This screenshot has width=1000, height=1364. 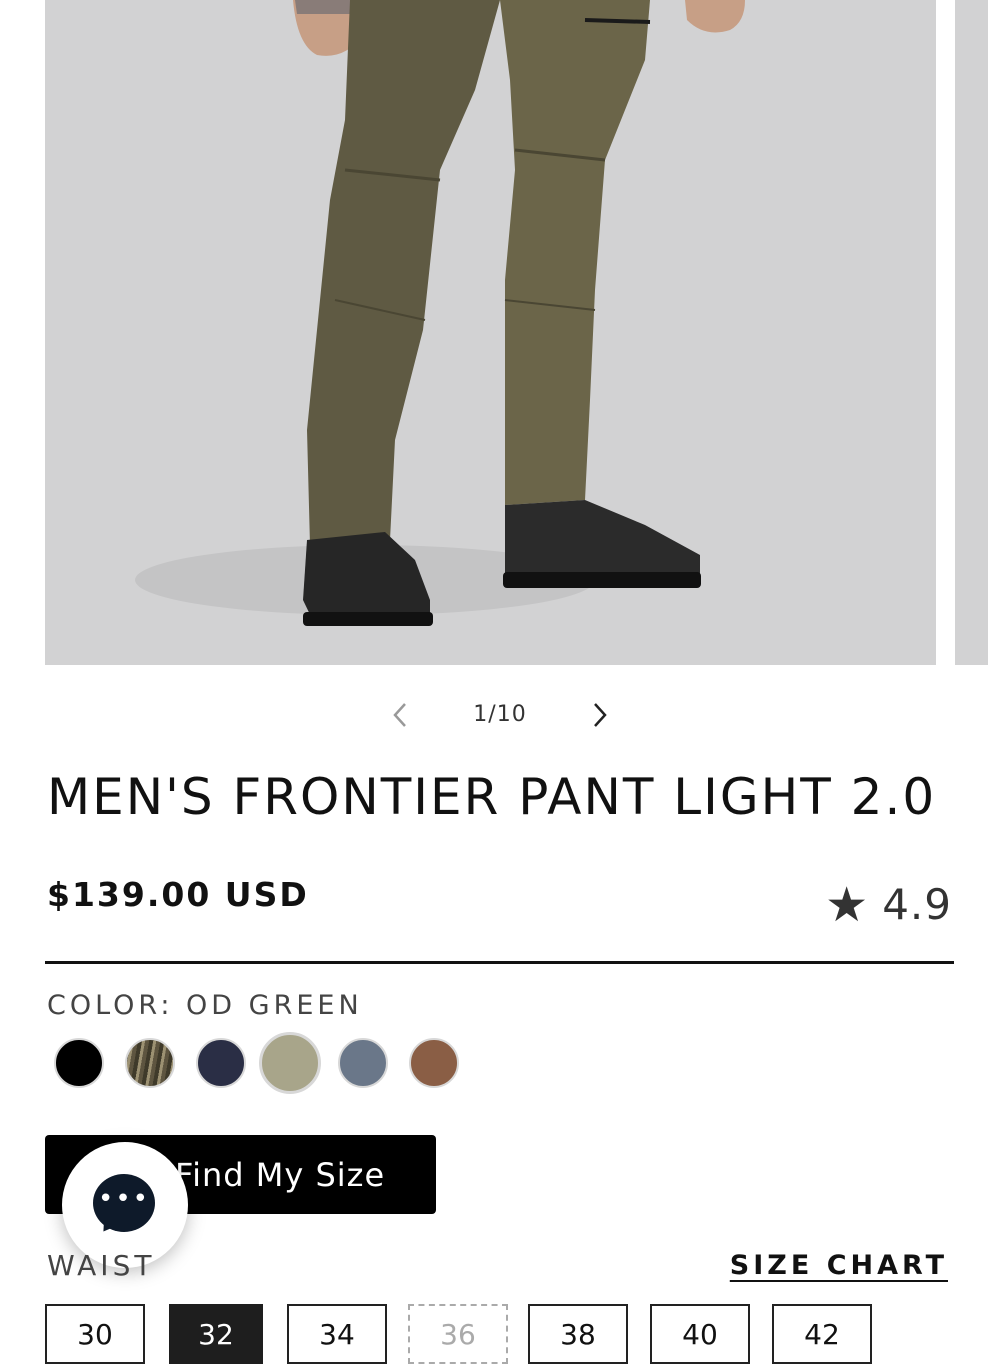 I want to click on previous-image-button, so click(x=400, y=715).